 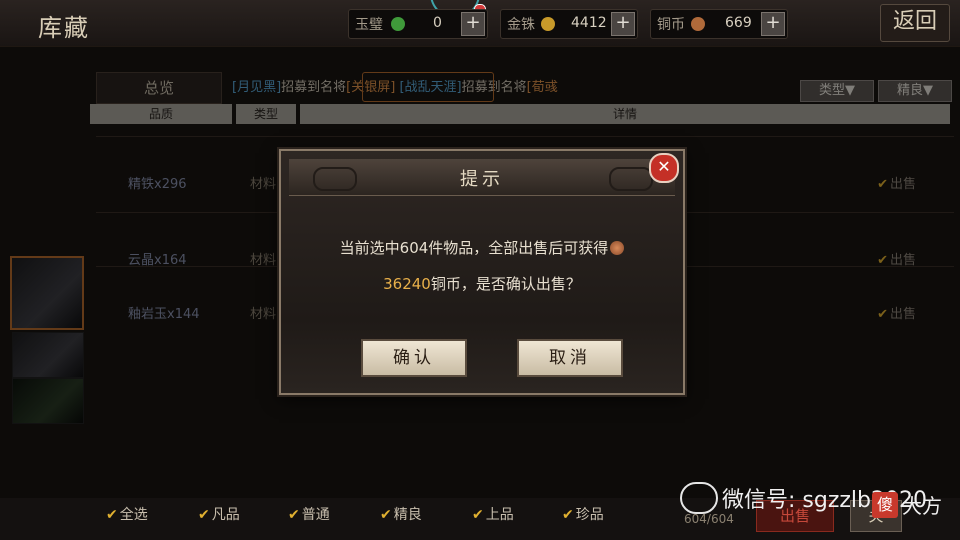 I want to click on filter-superior: ✔ 上品, so click(x=493, y=514).